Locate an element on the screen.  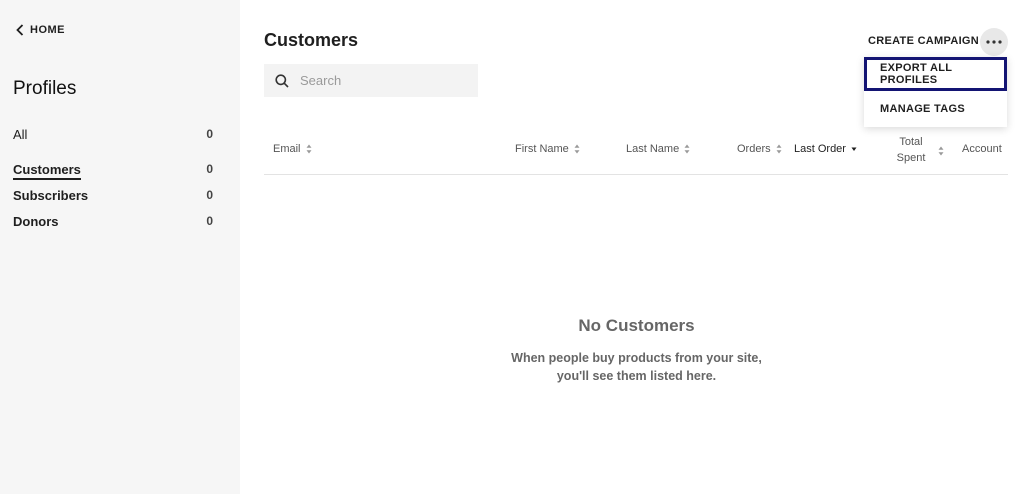
column-header-last-order: Last Order is located at coordinates (825, 149).